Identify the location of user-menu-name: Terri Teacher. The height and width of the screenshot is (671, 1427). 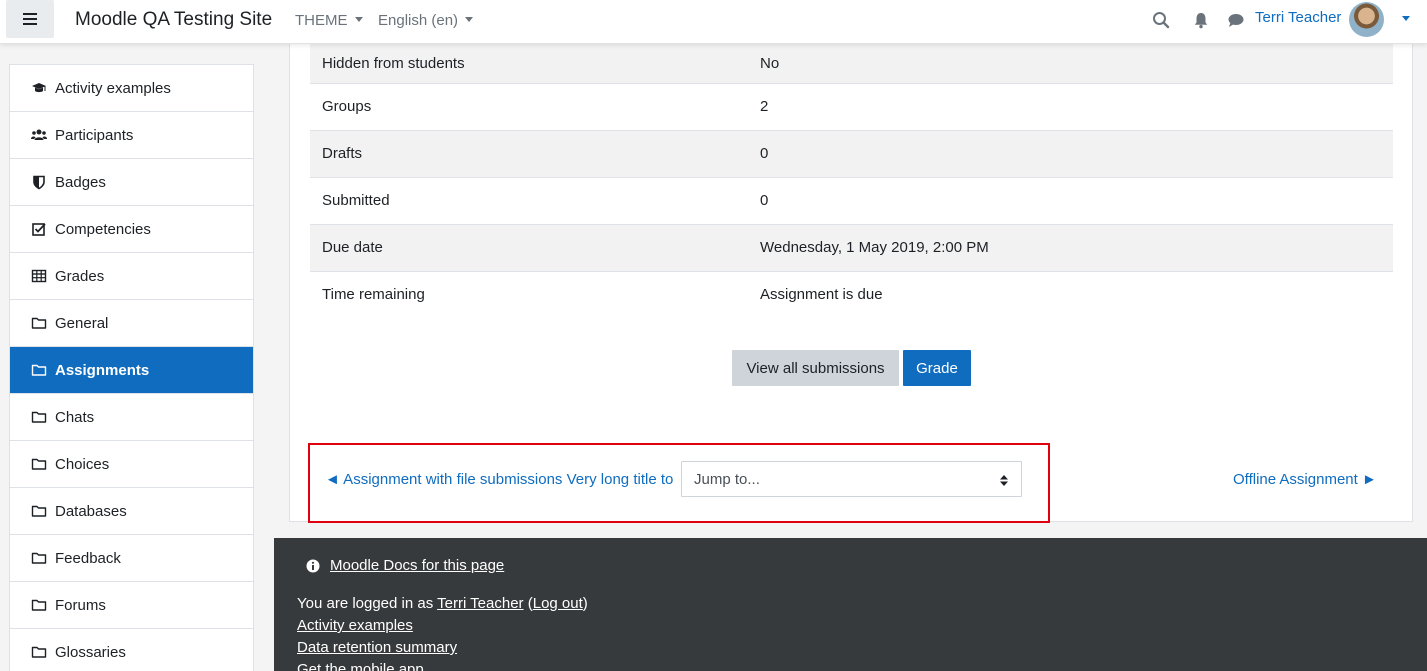
(1298, 17).